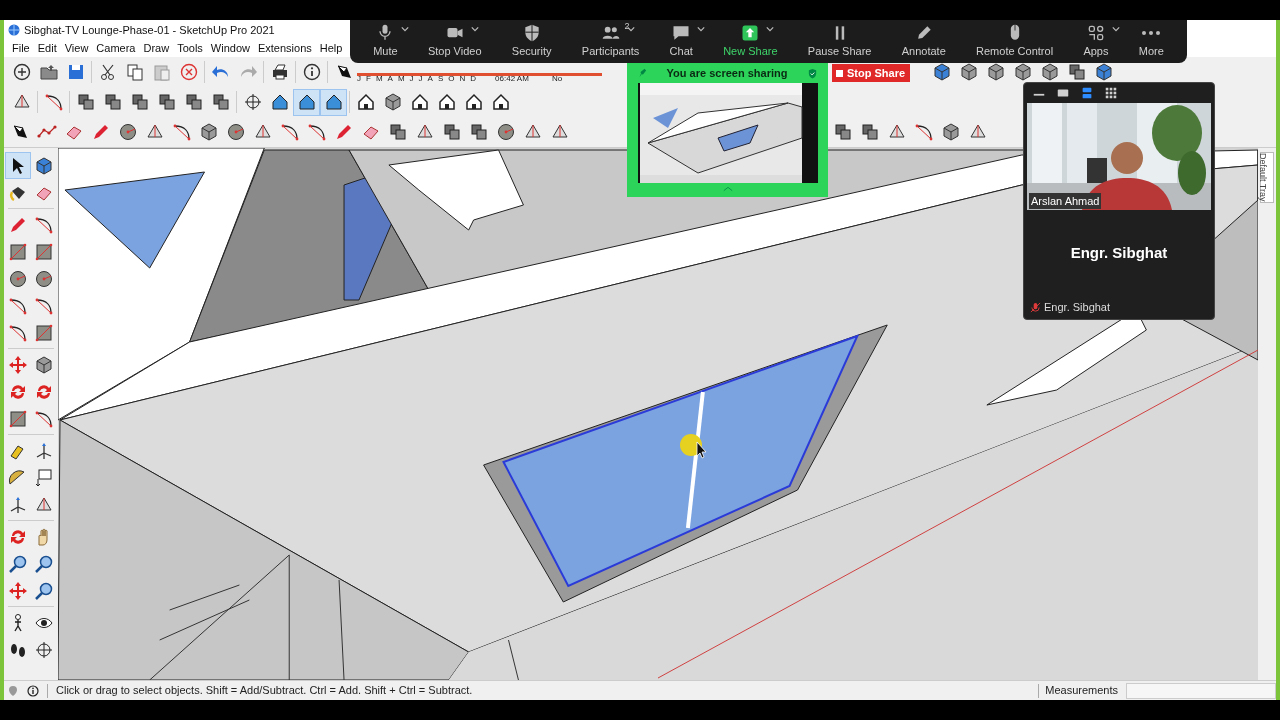 The image size is (1280, 720). What do you see at coordinates (21, 72) in the screenshot?
I see `new-file-icon` at bounding box center [21, 72].